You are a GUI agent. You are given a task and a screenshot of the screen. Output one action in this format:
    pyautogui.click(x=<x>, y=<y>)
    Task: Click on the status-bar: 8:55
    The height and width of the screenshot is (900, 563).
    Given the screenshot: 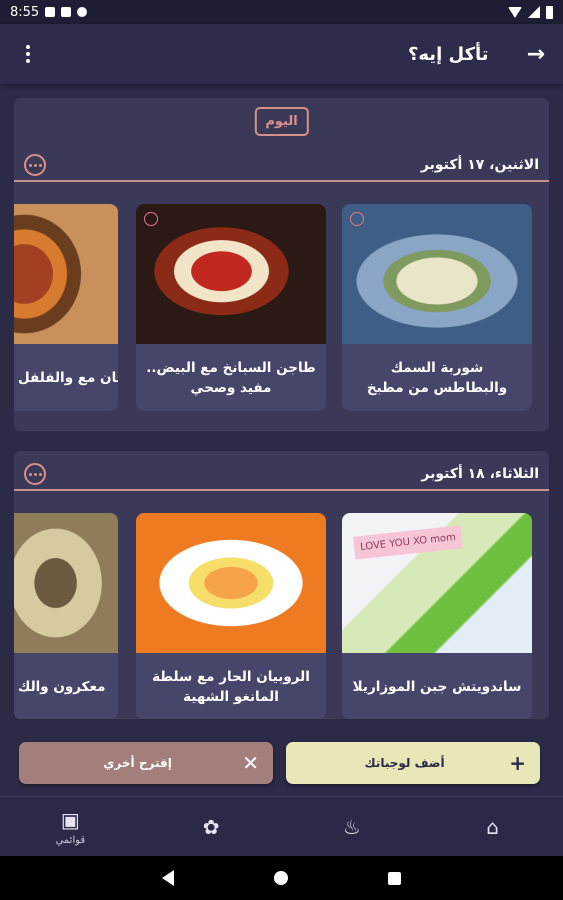 What is the action you would take?
    pyautogui.click(x=281, y=12)
    